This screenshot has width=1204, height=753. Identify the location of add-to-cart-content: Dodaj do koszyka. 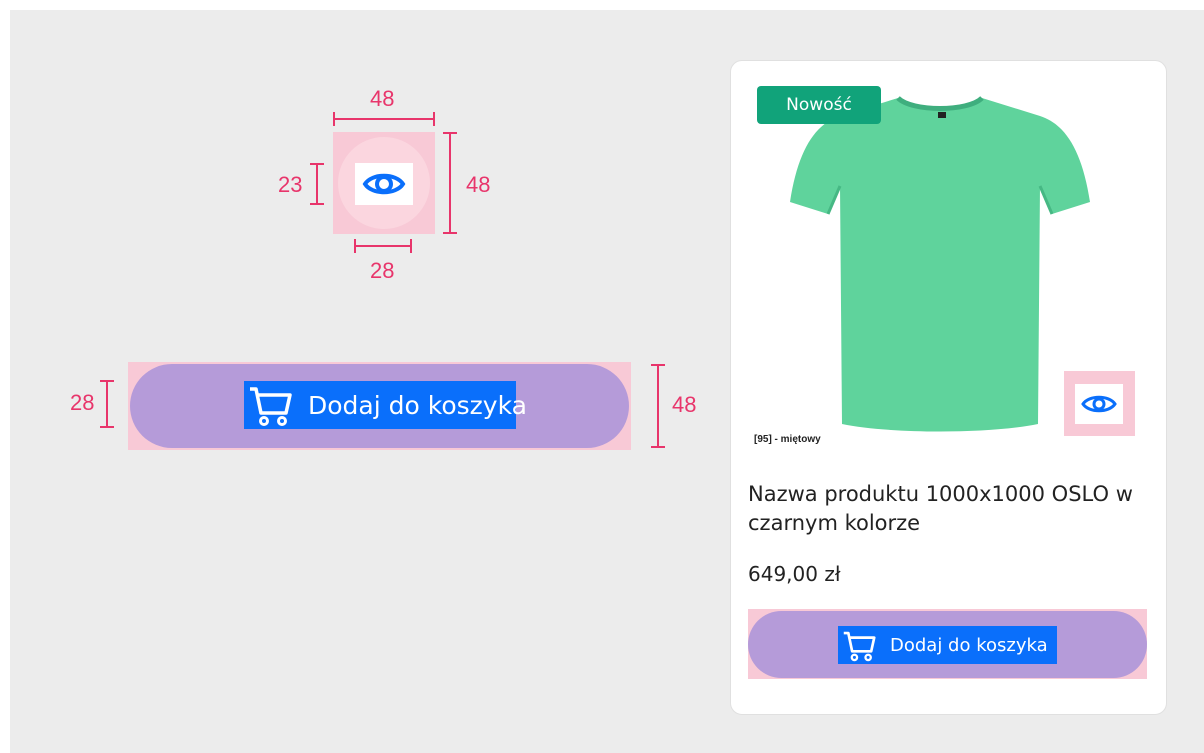
(385, 405).